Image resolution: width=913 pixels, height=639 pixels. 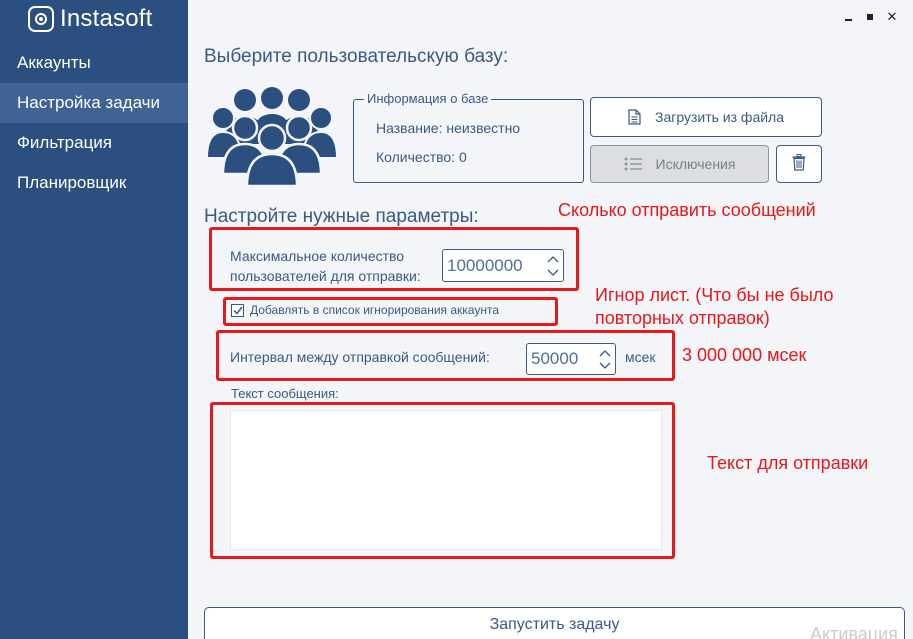 I want to click on instasoft-logo-icon, so click(x=41, y=19).